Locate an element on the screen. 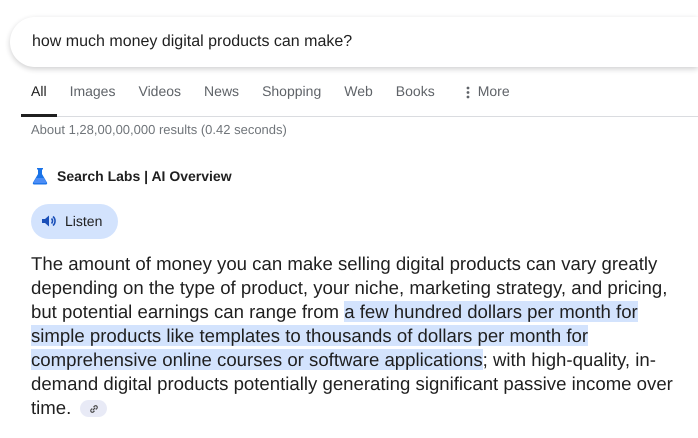  search-tab: Books is located at coordinates (415, 98).